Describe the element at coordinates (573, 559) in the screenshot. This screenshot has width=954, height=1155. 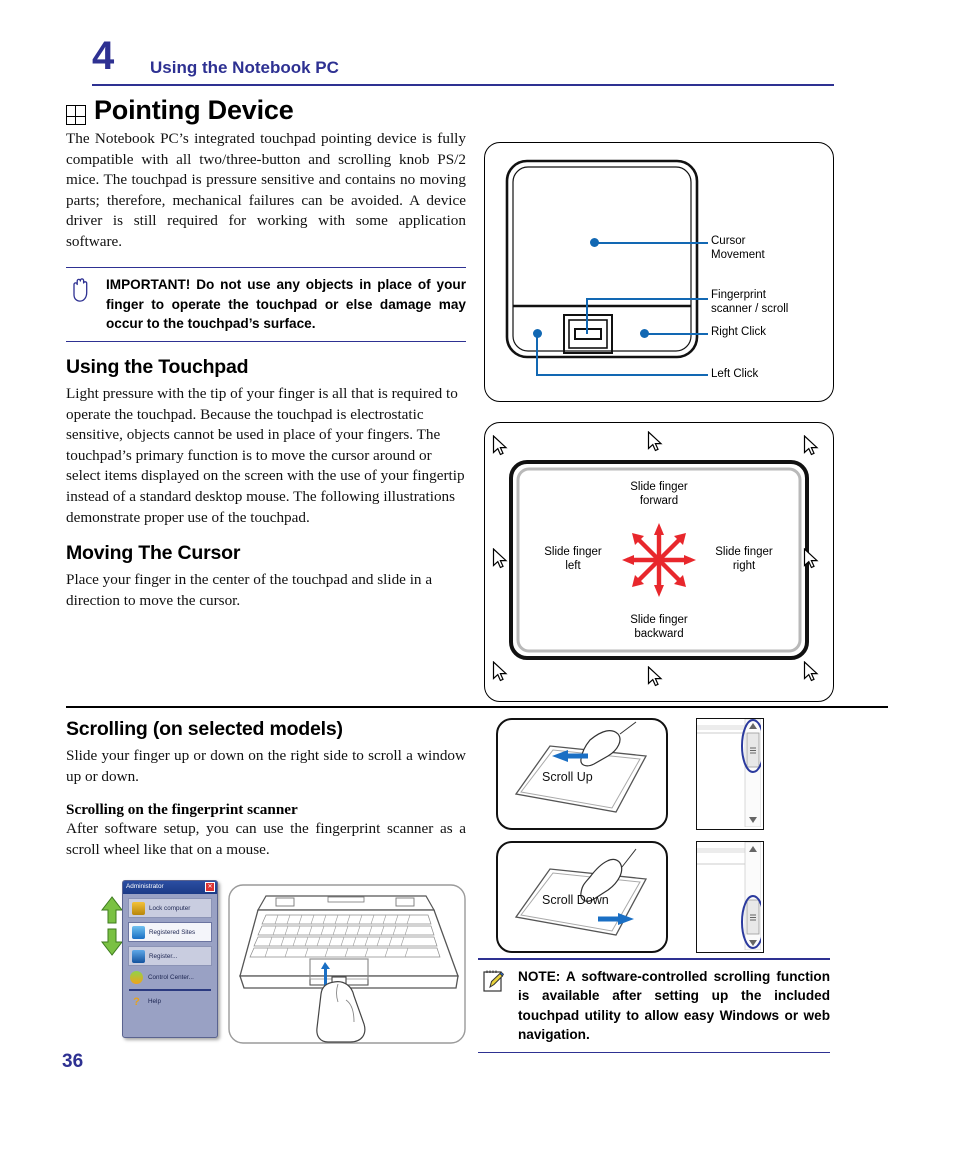
I see `label-slide-finger-left: Slide finger left` at that location.